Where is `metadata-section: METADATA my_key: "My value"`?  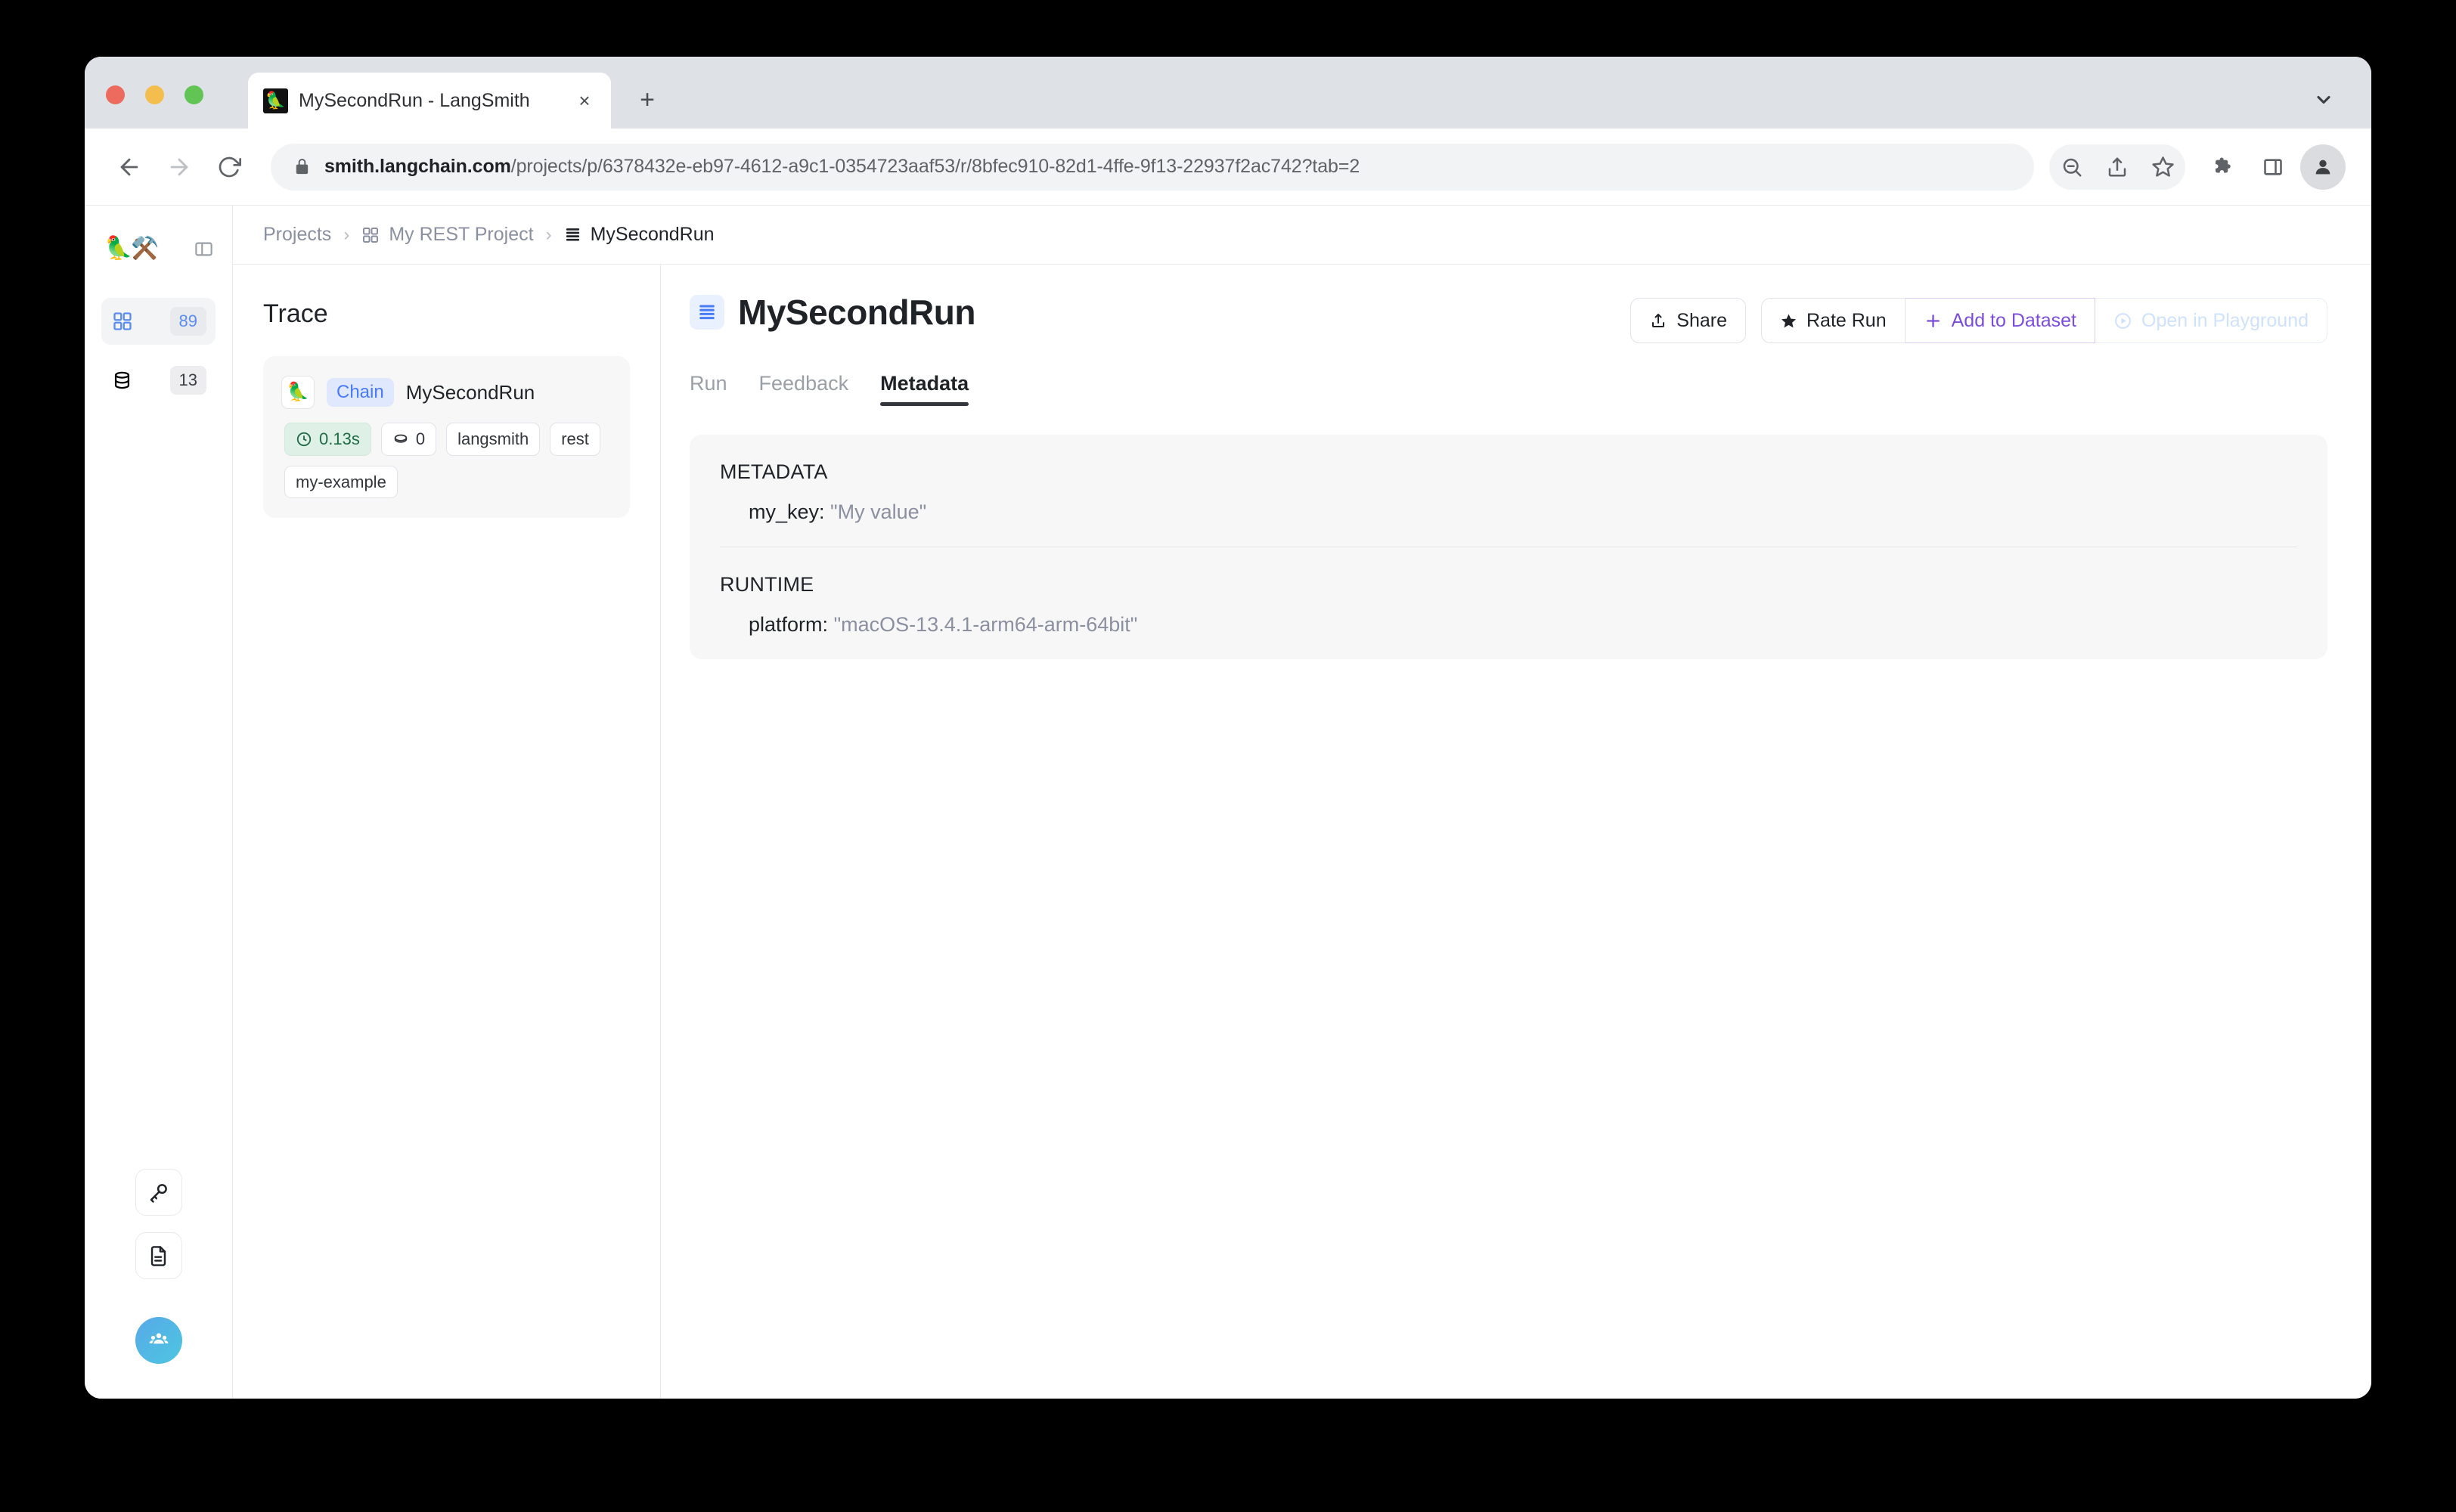
metadata-section: METADATA my_key: "My value" is located at coordinates (1508, 491).